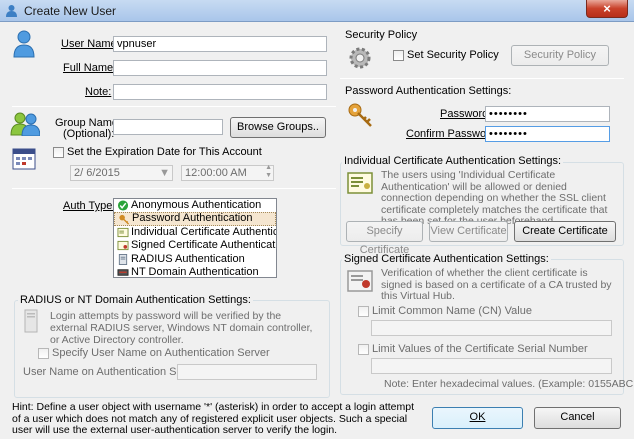 The height and width of the screenshot is (439, 634). Describe the element at coordinates (363, 349) in the screenshot. I see `limit-serial-checkbox` at that location.